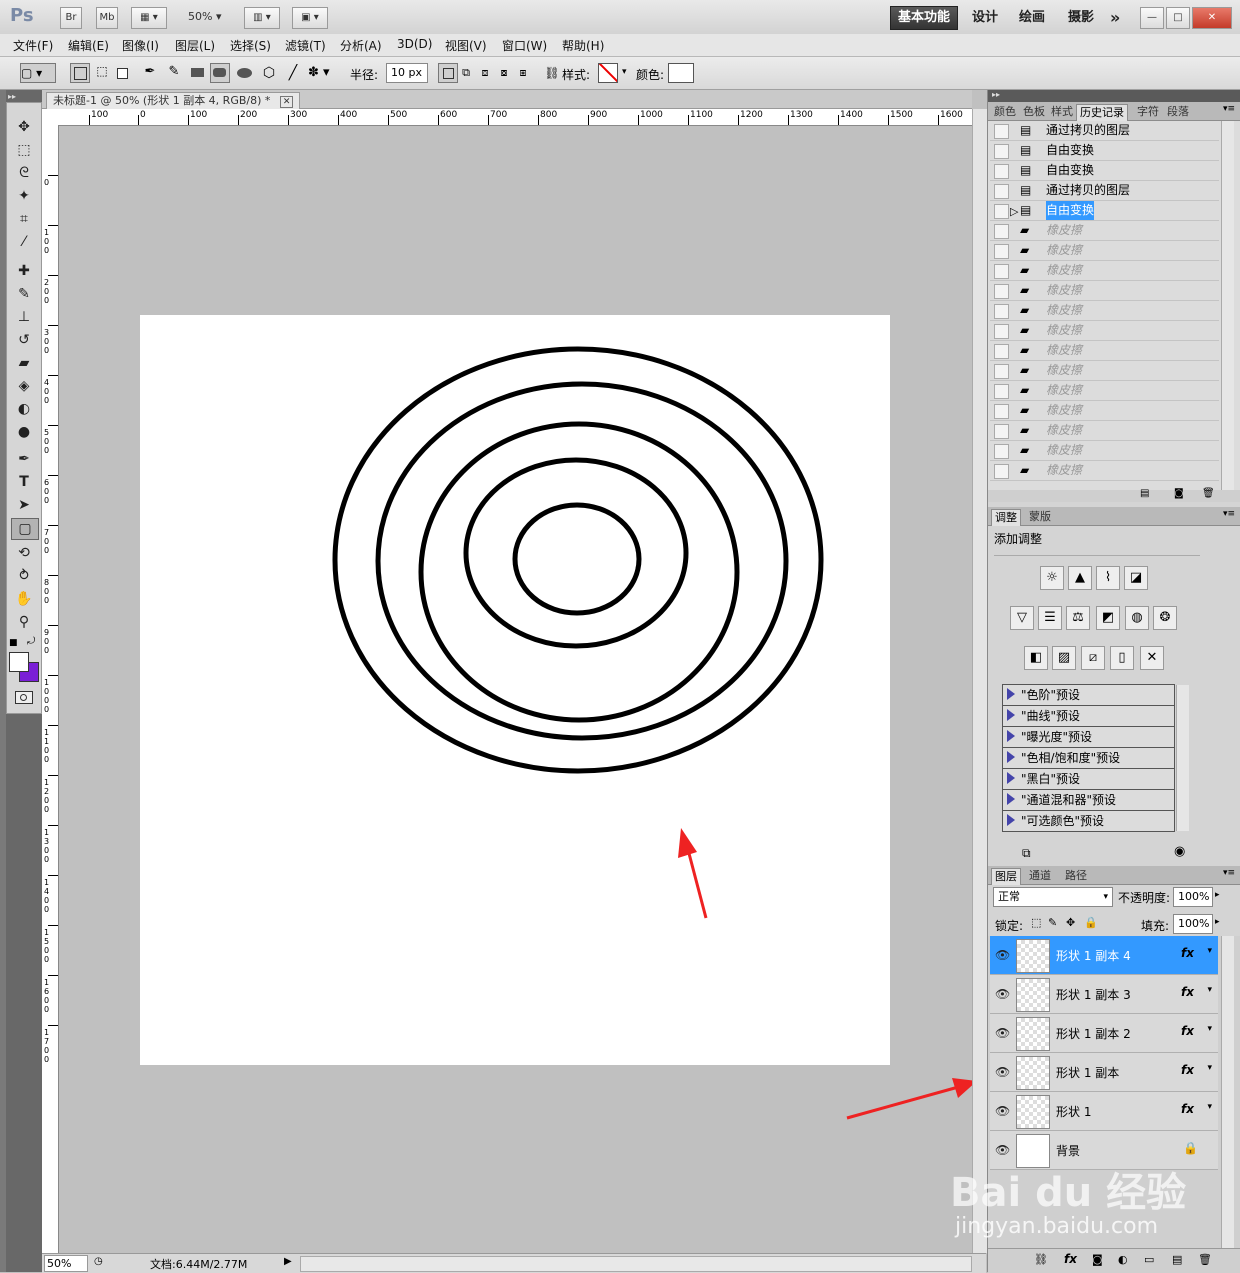  What do you see at coordinates (1104, 1111) in the screenshot?
I see `layer-row: 👁 形状 1 fx ▾` at bounding box center [1104, 1111].